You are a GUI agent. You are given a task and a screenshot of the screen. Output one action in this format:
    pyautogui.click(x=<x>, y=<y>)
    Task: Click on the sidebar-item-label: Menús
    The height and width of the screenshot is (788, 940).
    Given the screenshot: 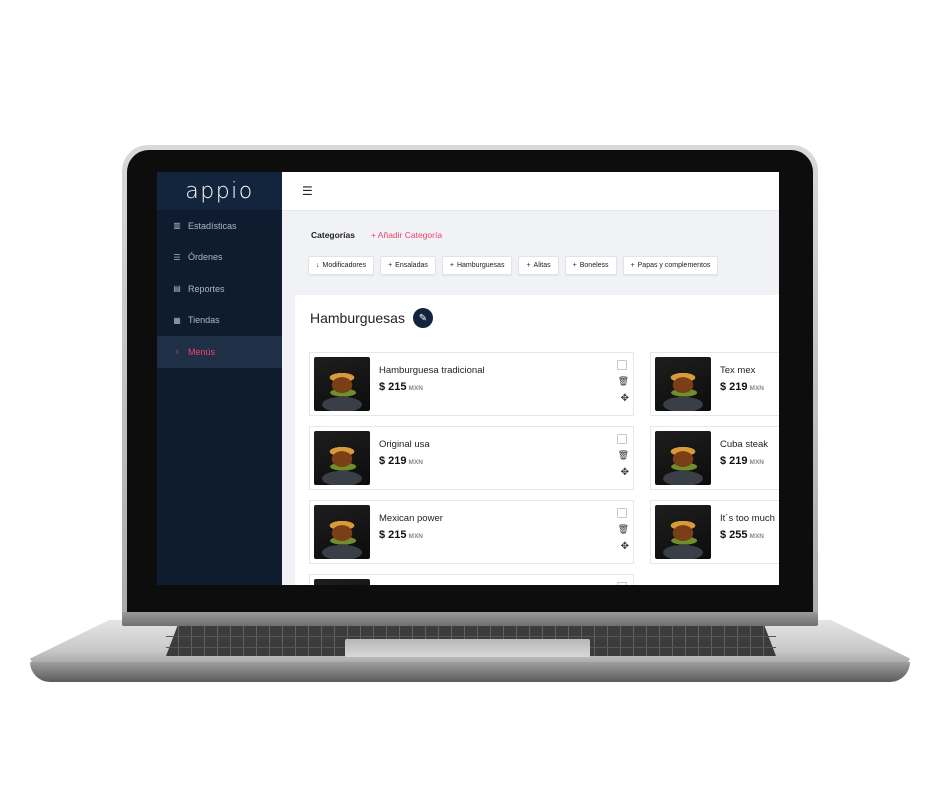 What is the action you would take?
    pyautogui.click(x=202, y=351)
    